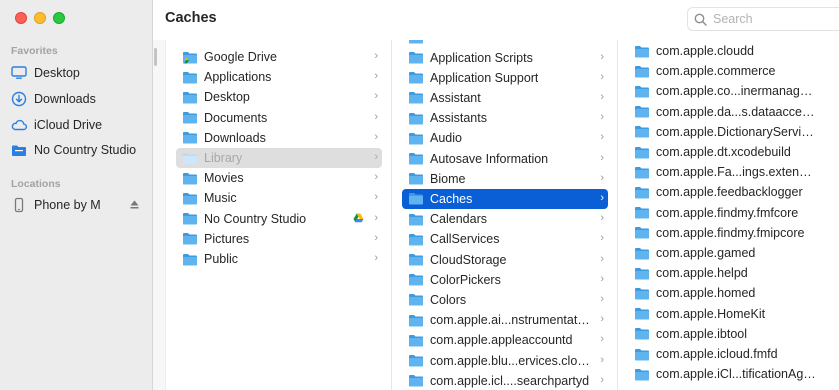  Describe the element at coordinates (736, 111) in the screenshot. I see `list-item-label: com.apple.da...s.dataaccessd` at that location.